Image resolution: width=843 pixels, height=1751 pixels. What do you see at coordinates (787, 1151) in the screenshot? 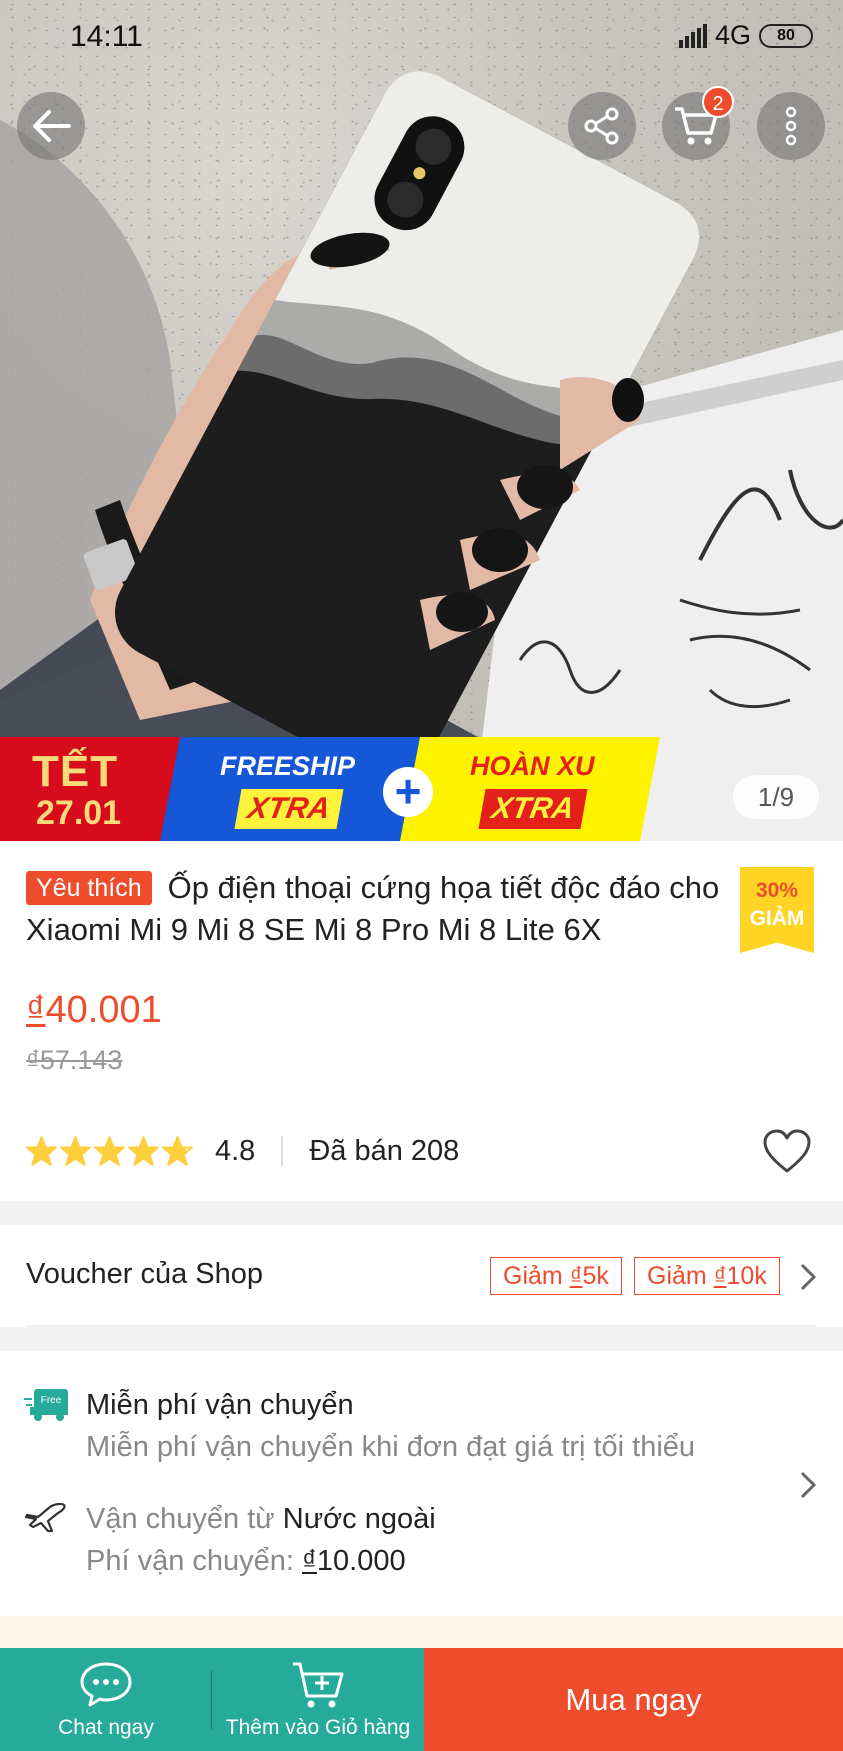
I see `heart-icon` at bounding box center [787, 1151].